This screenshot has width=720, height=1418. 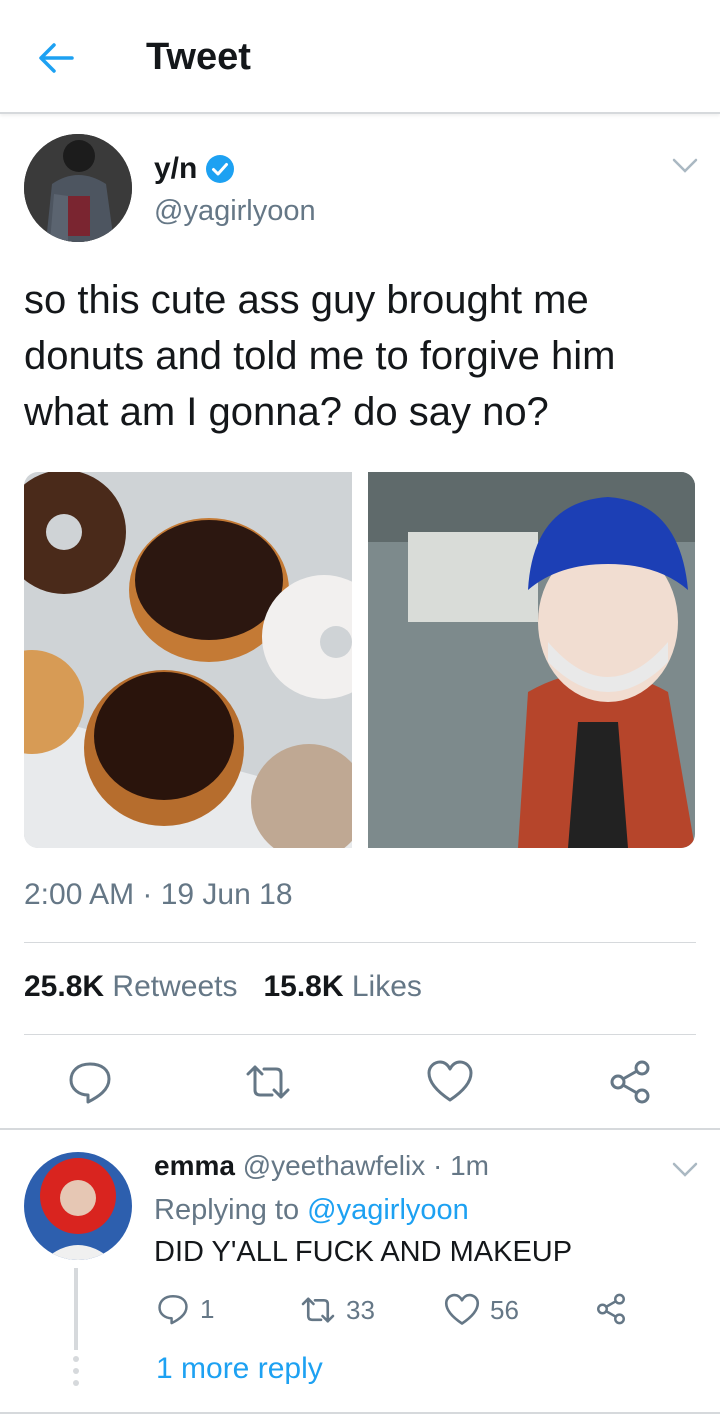 I want to click on top-bar: Tweet, so click(x=360, y=57).